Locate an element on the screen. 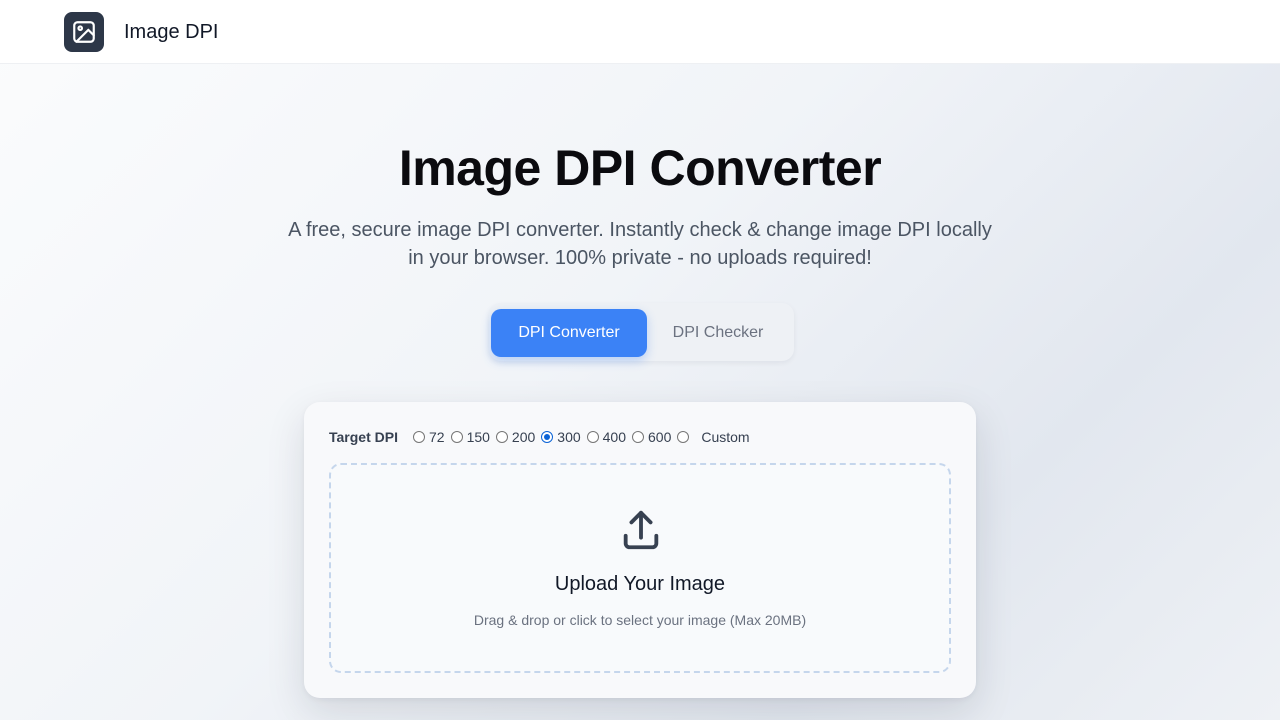 The image size is (1280, 720). mode-tabs: DPI Converter DPI Checker is located at coordinates (641, 332).